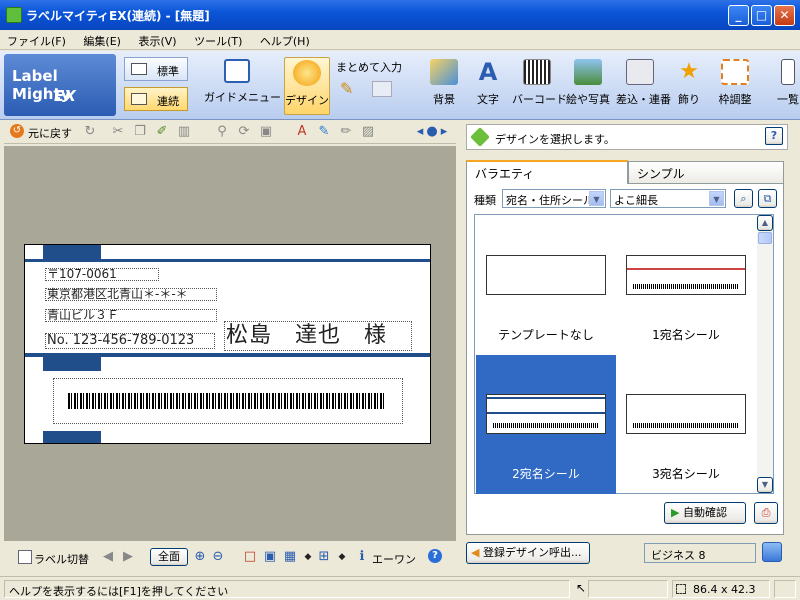 The image size is (800, 600). Describe the element at coordinates (131, 294) in the screenshot. I see `address1-field: 東京都港区北青山＊-＊-＊` at that location.